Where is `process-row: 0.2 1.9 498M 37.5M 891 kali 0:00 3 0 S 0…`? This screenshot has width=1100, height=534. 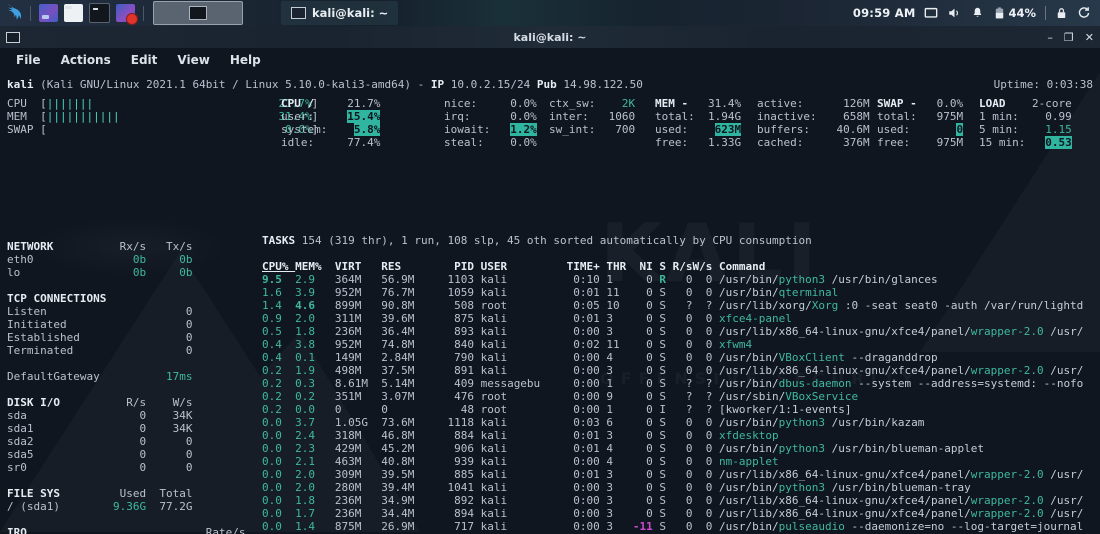 process-row: 0.2 1.9 498M 37.5M 891 kali 0:00 3 0 S 0… is located at coordinates (672, 370).